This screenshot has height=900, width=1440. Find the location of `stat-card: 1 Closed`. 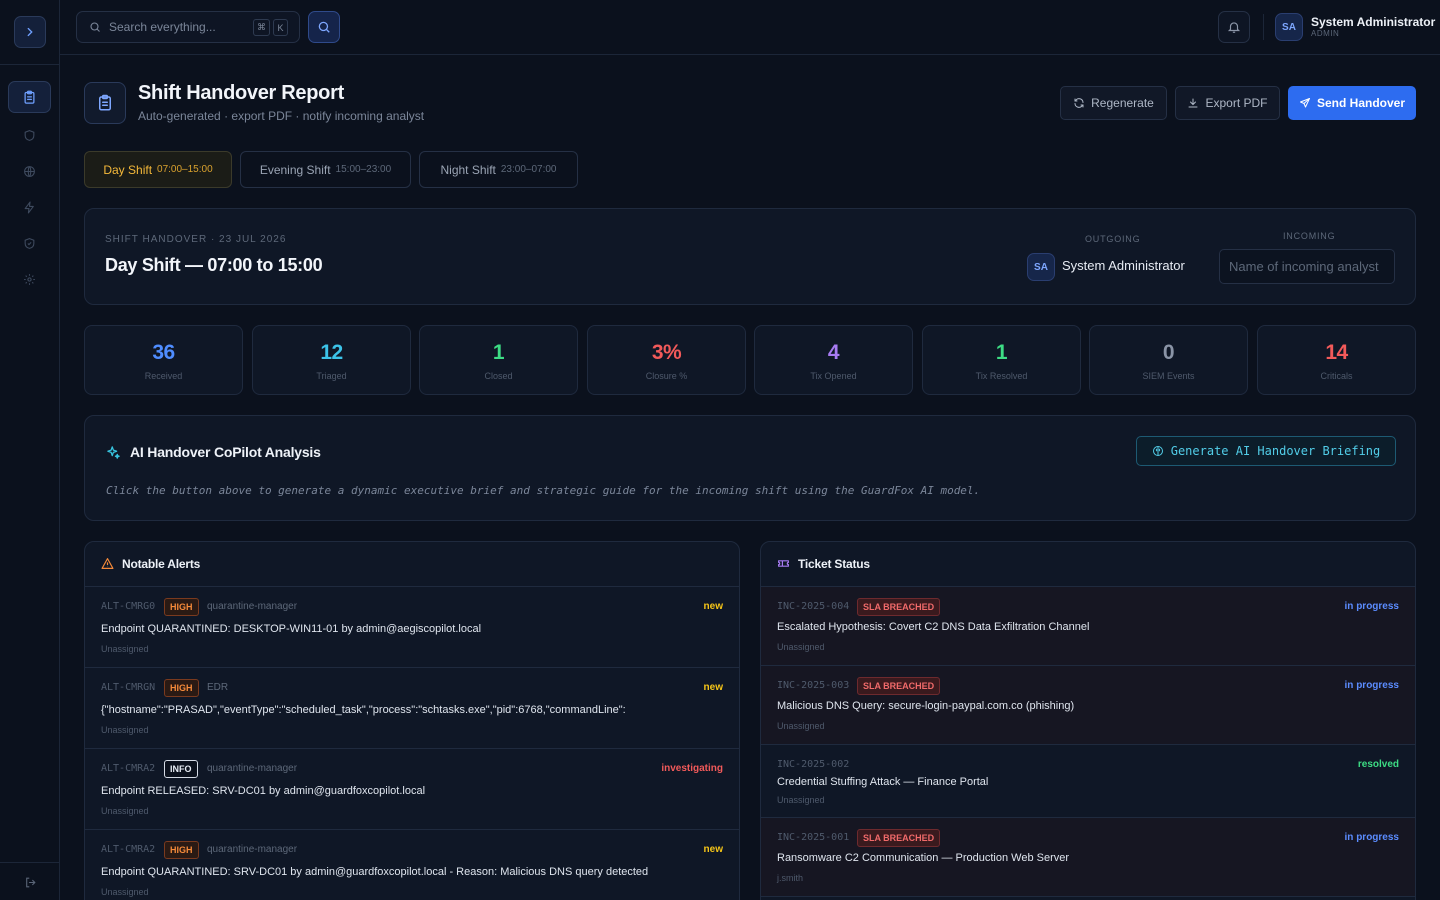

stat-card: 1 Closed is located at coordinates (498, 360).